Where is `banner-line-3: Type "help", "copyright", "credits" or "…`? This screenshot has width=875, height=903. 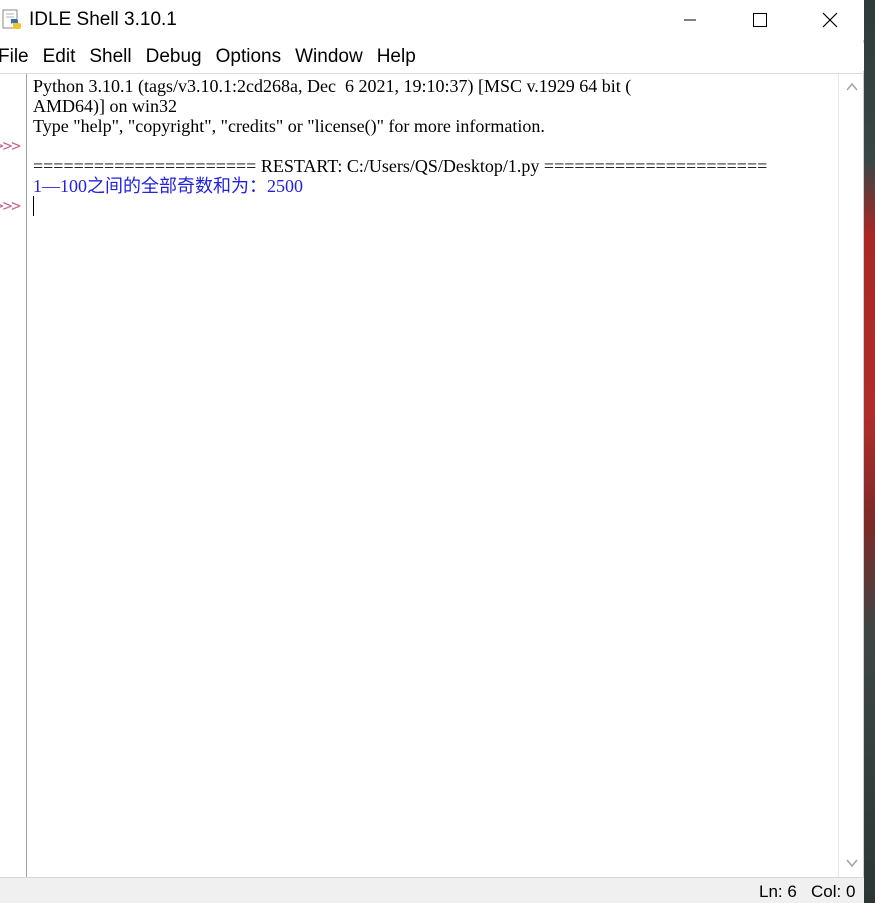
banner-line-3: Type "help", "copyright", "credits" or "… is located at coordinates (289, 126).